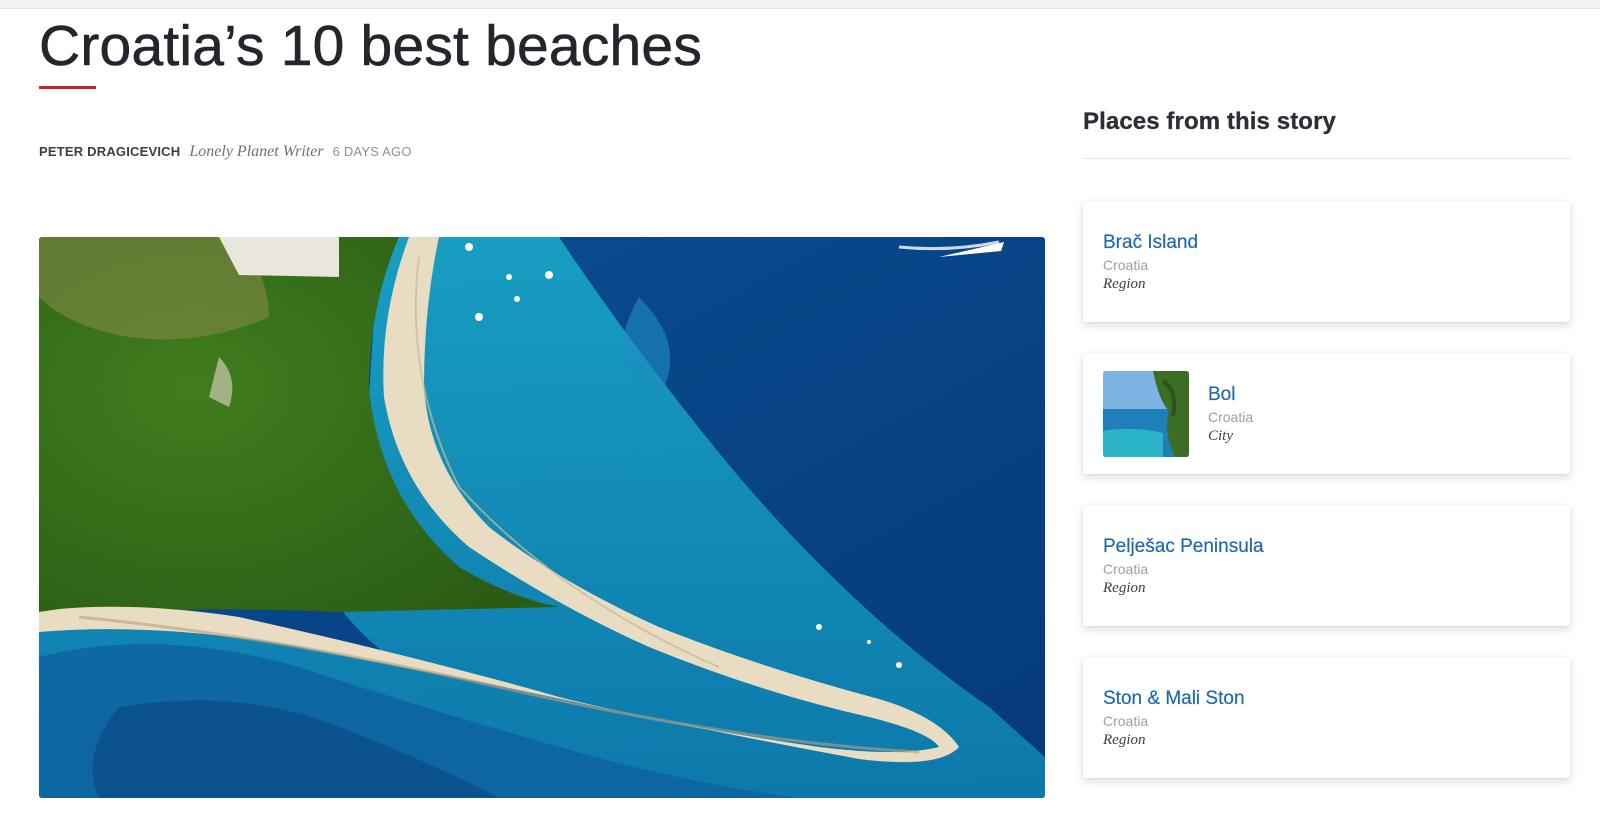 The image size is (1600, 833). What do you see at coordinates (1174, 699) in the screenshot?
I see `place-name-link: Ston & Mali Ston` at bounding box center [1174, 699].